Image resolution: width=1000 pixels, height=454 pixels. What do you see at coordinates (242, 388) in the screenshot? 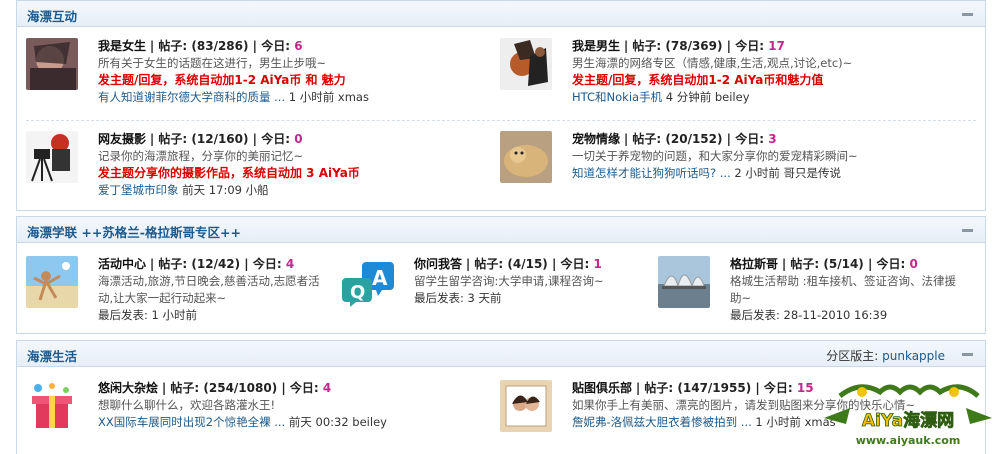
I see `forum-stats: | 帖子: (254/1080) | 今日:` at bounding box center [242, 388].